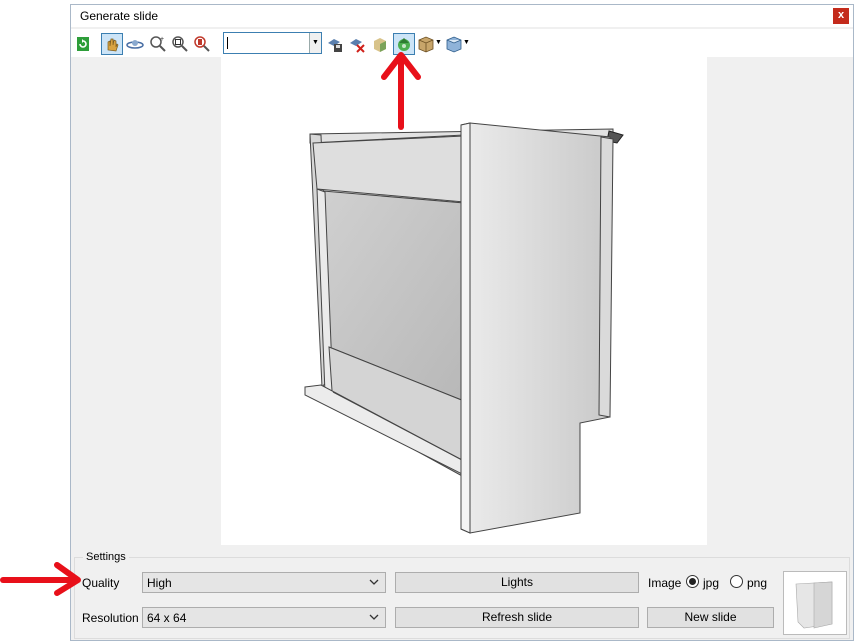 The width and height of the screenshot is (861, 643). Describe the element at coordinates (692, 581) in the screenshot. I see `jpg-radio` at that location.